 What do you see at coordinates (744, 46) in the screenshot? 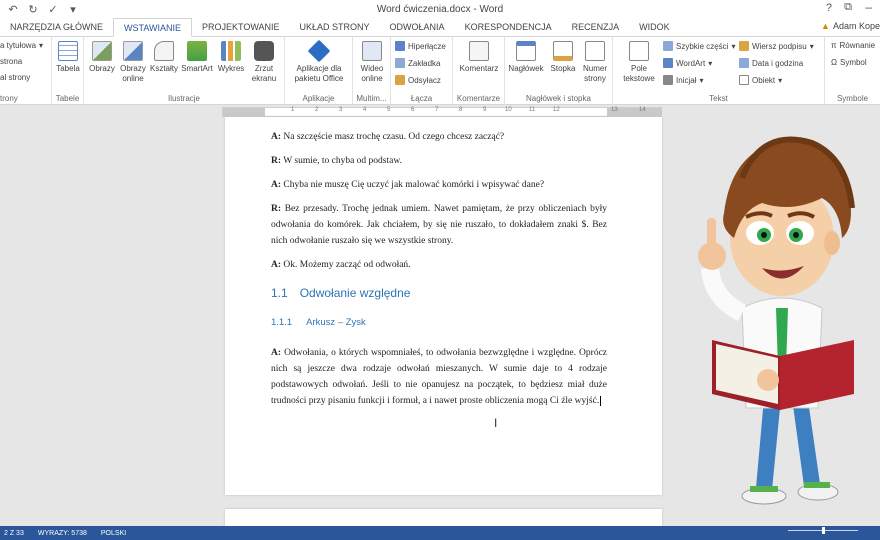
I see `signature-icon` at bounding box center [744, 46].